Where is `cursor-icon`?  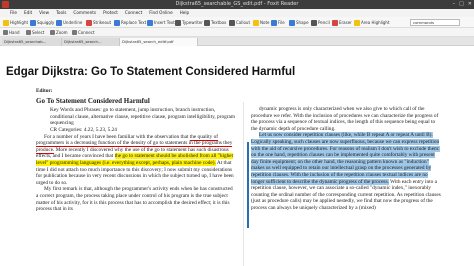
cursor-icon is located at coordinates (28, 32).